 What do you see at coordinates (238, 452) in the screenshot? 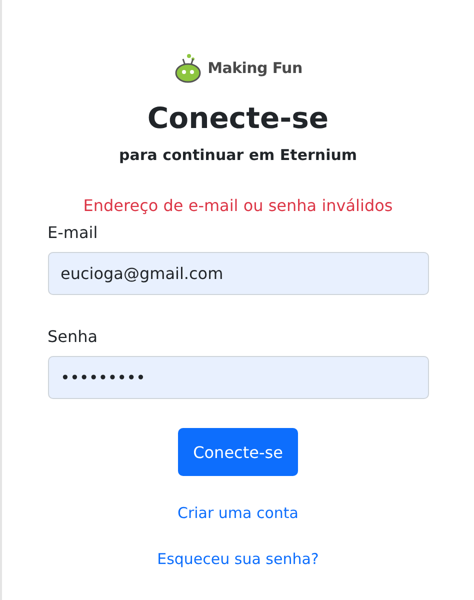
I see `submit-button: Conecte-se` at bounding box center [238, 452].